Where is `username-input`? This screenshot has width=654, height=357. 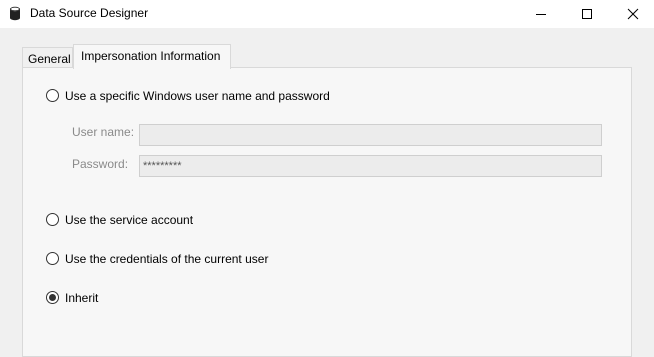
username-input is located at coordinates (370, 135).